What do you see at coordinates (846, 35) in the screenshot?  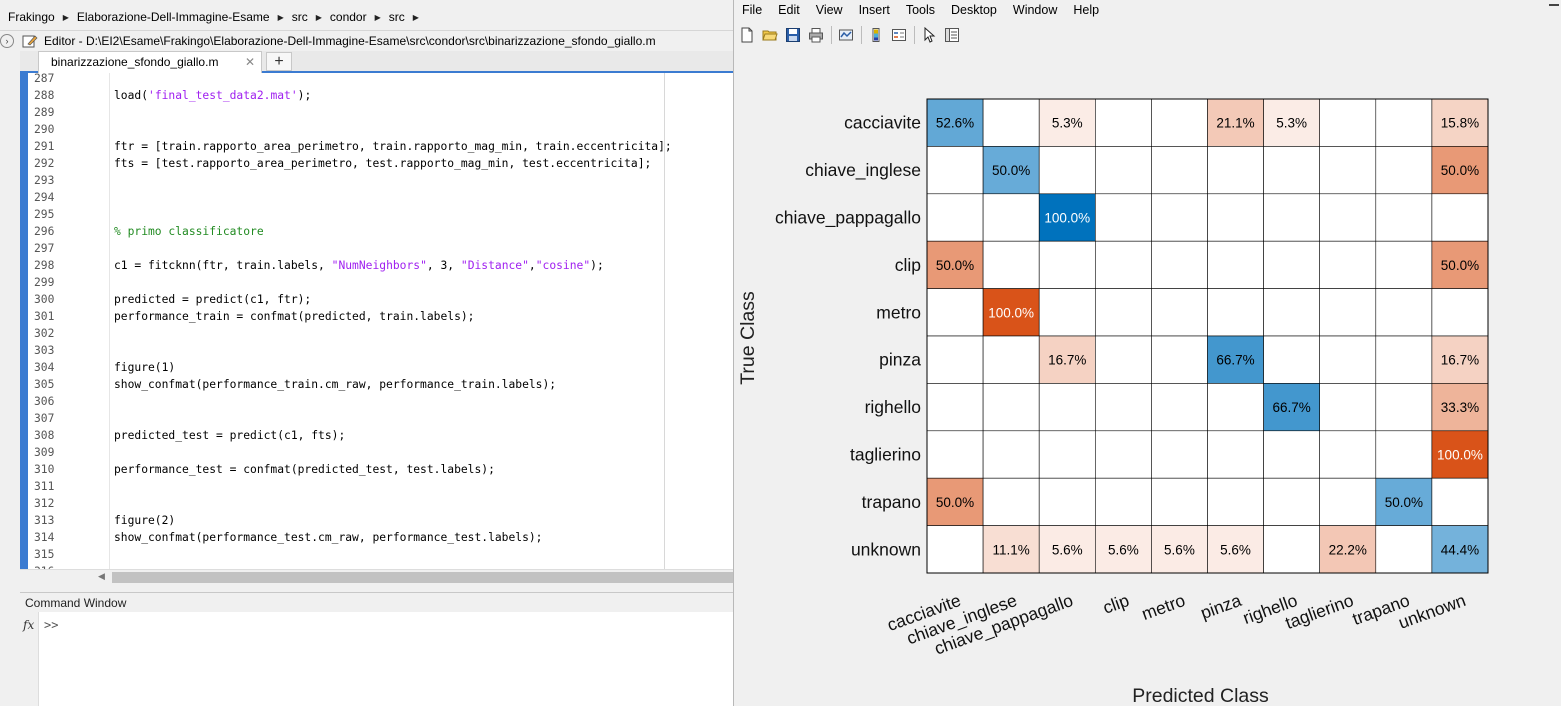 I see `link-plot-icon` at bounding box center [846, 35].